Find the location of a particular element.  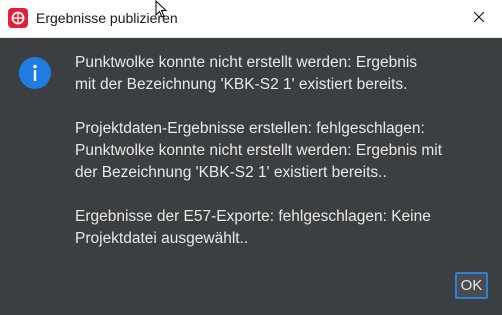

info-icon is located at coordinates (35, 73).